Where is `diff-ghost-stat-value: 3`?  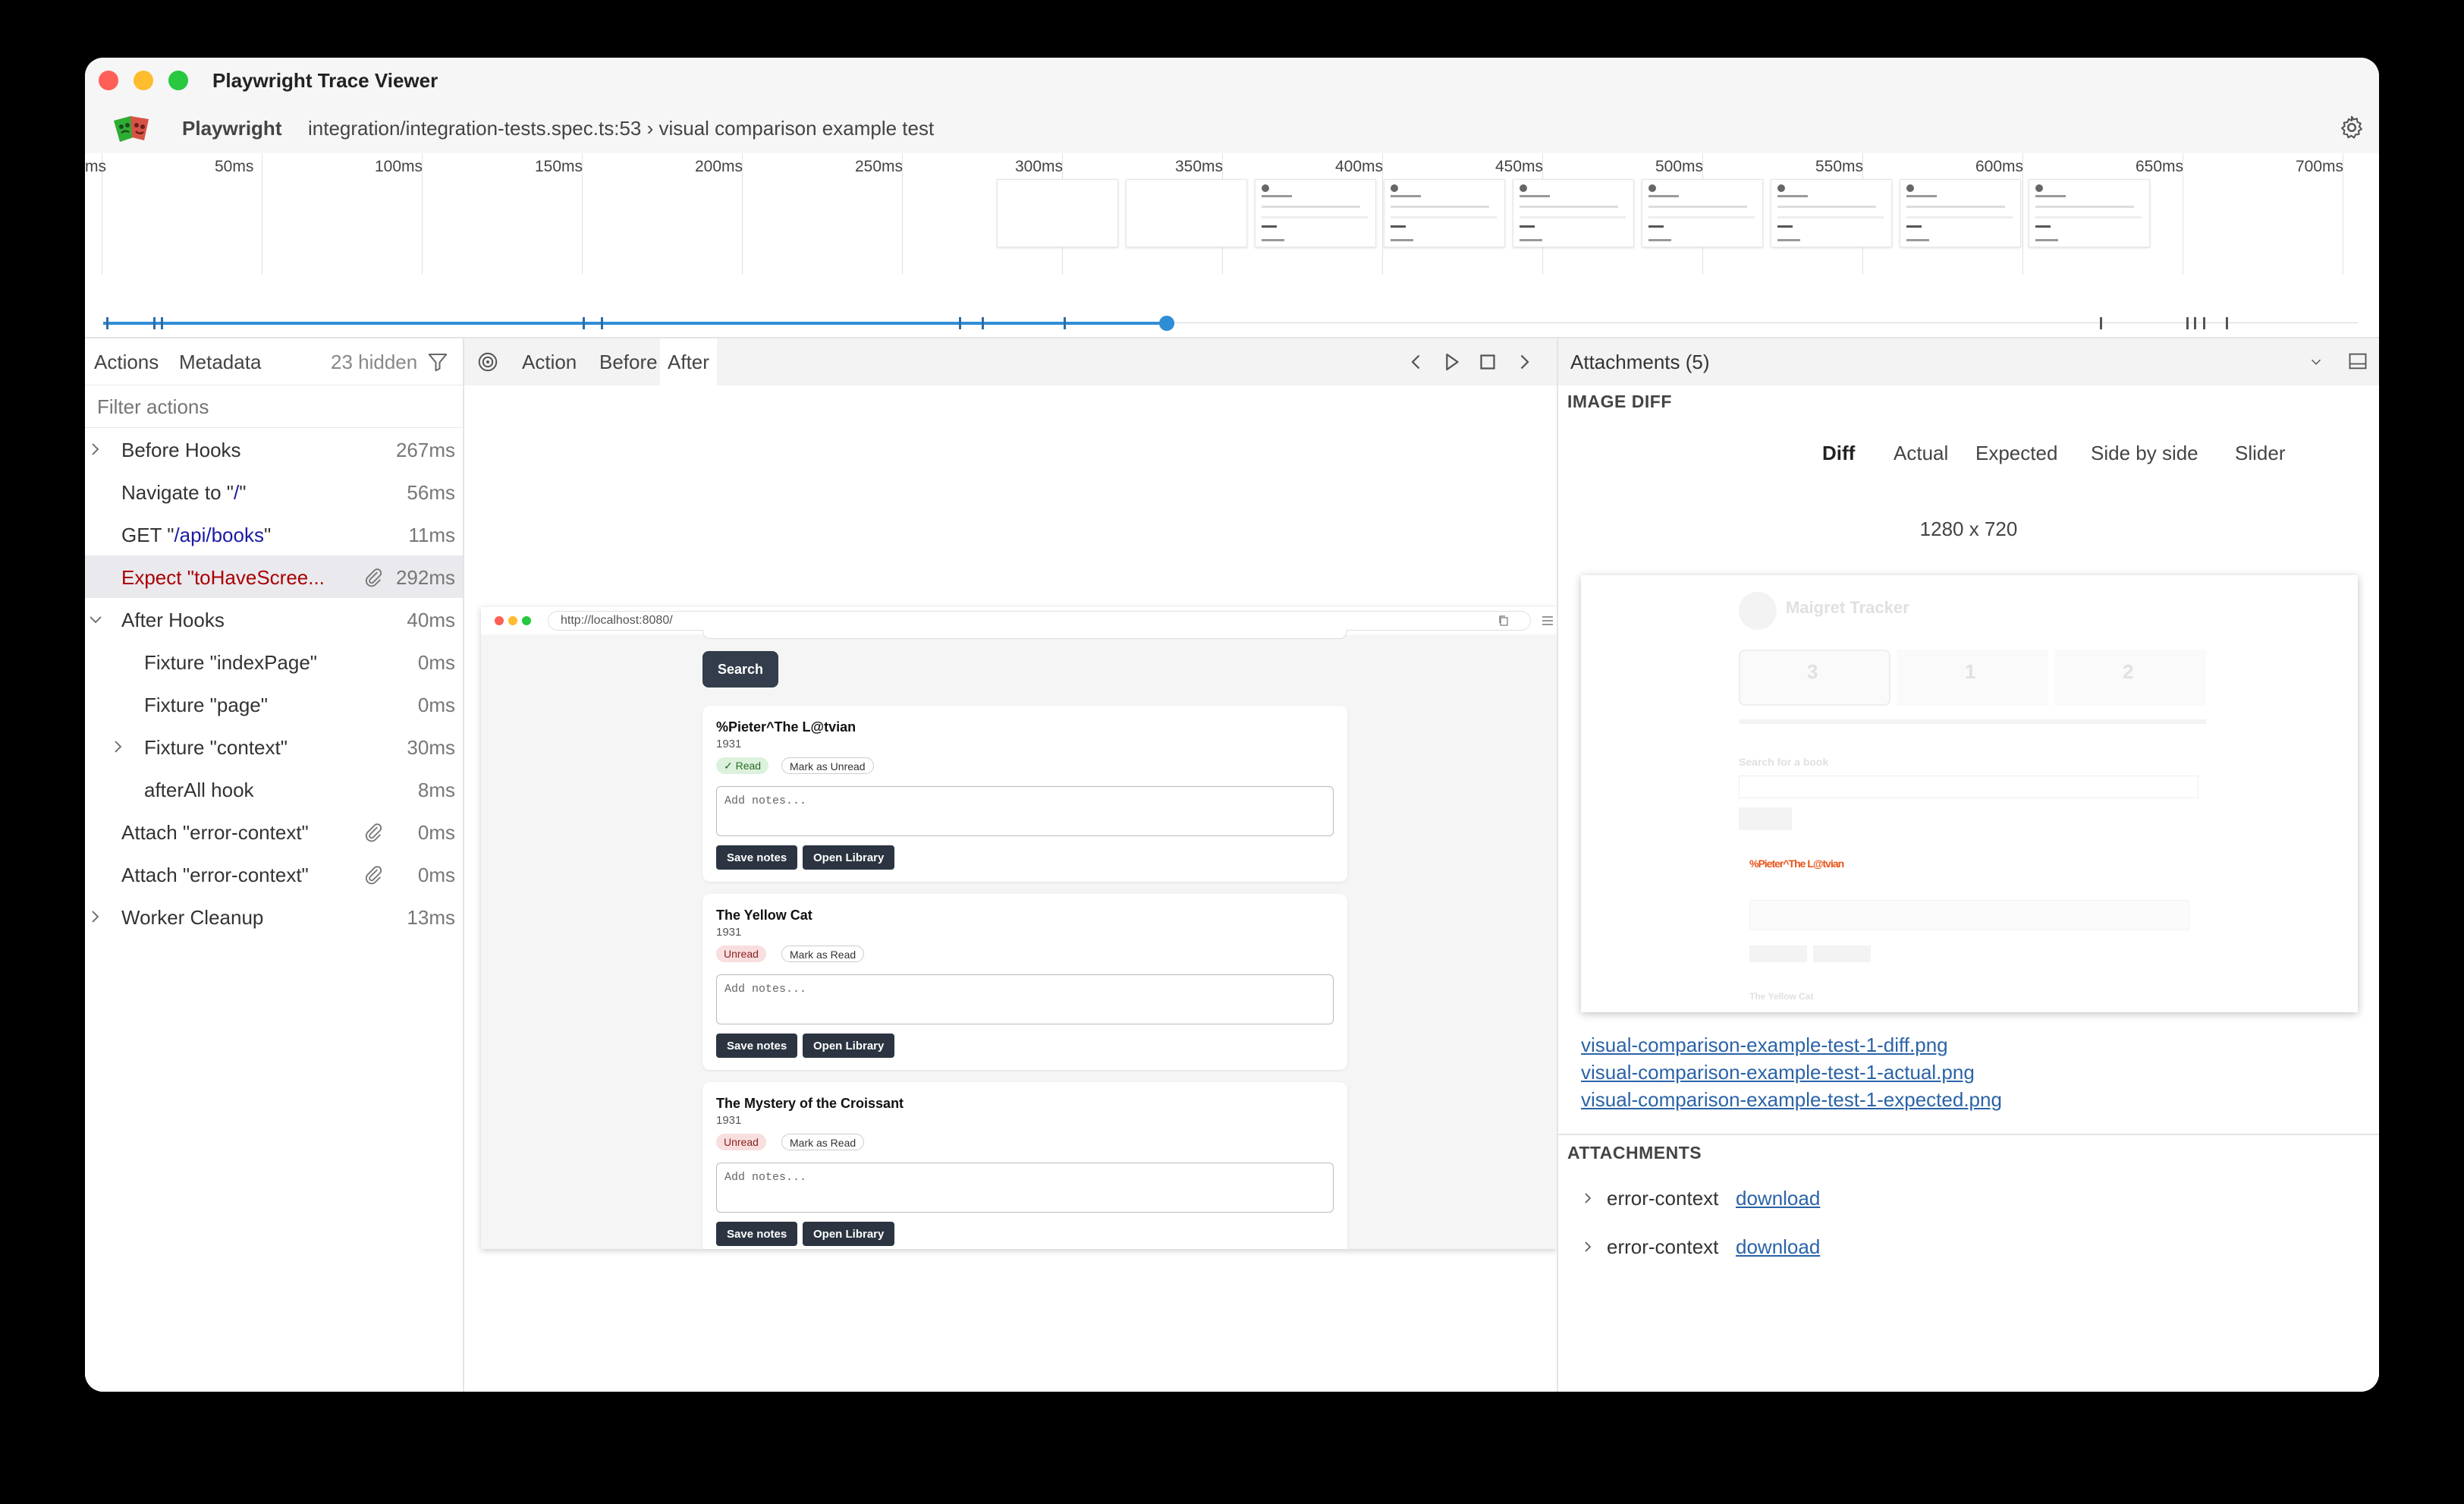 diff-ghost-stat-value: 3 is located at coordinates (1812, 671).